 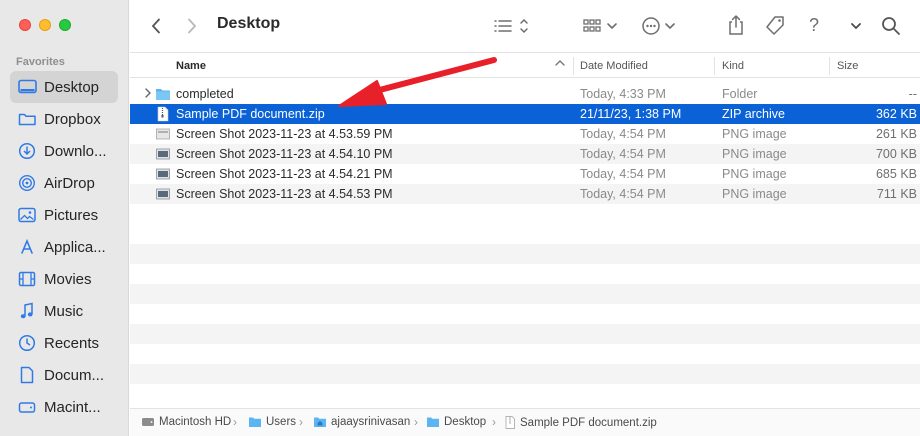 I want to click on back-button, so click(x=156, y=26).